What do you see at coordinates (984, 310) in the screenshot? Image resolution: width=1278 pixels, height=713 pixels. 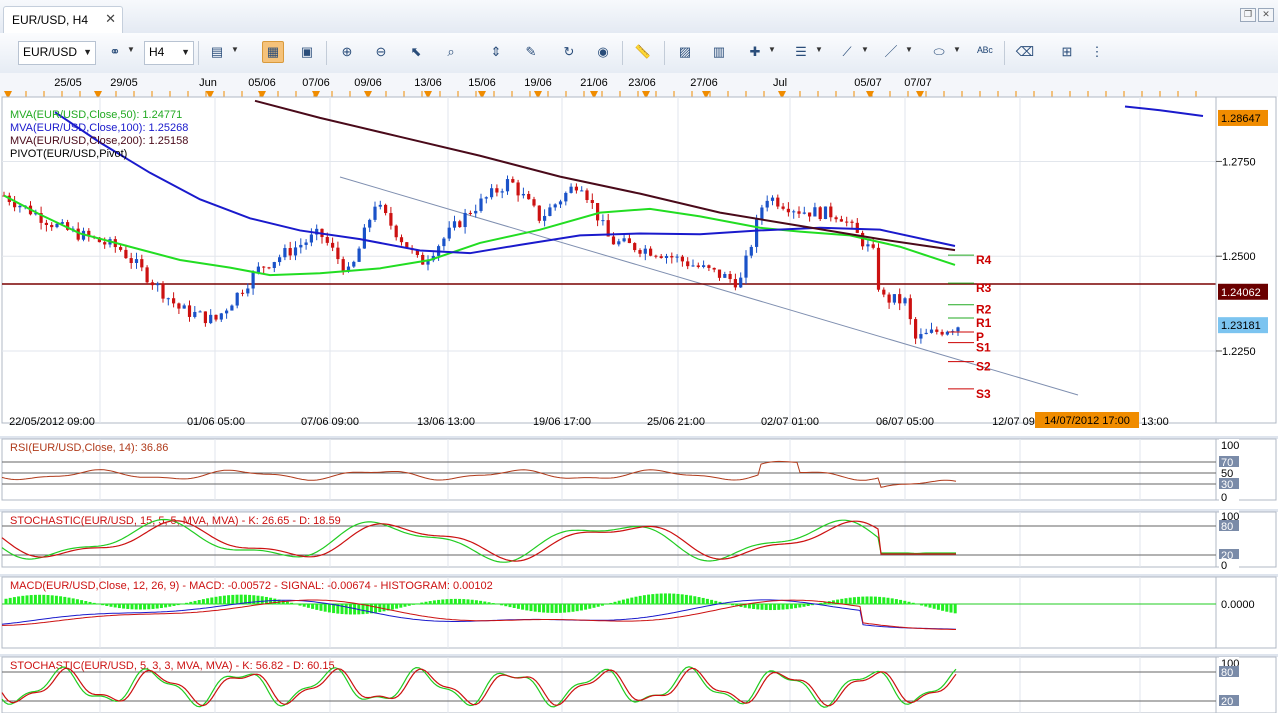 I see `pivot-label: R2` at bounding box center [984, 310].